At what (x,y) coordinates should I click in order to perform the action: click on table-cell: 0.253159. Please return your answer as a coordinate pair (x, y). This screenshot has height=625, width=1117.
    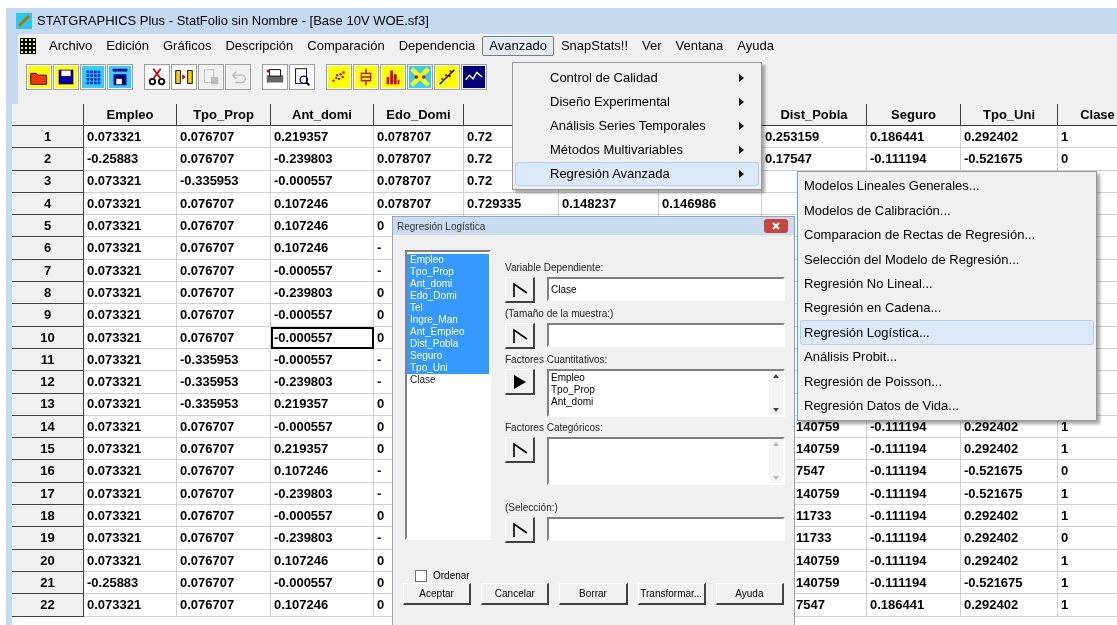
    Looking at the image, I should click on (814, 137).